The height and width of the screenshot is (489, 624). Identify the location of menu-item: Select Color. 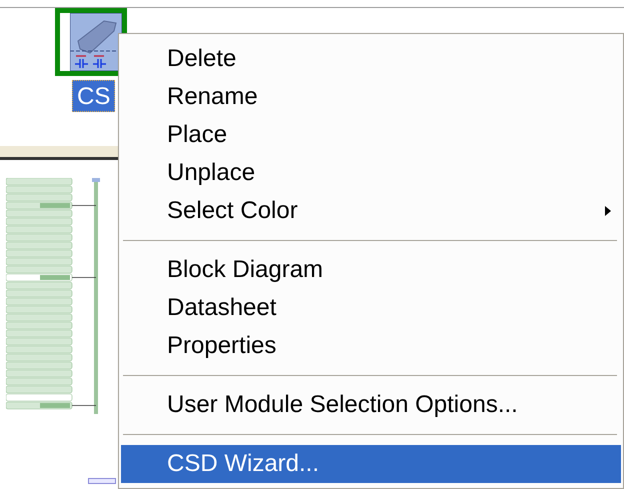
(371, 211).